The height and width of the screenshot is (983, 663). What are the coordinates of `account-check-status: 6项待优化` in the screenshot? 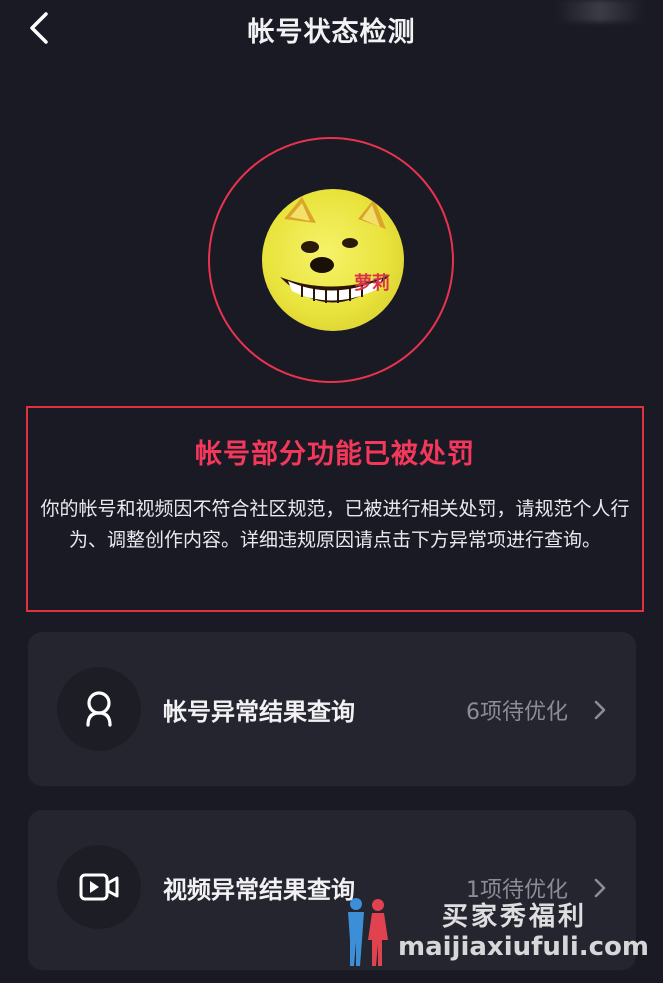 It's located at (517, 712).